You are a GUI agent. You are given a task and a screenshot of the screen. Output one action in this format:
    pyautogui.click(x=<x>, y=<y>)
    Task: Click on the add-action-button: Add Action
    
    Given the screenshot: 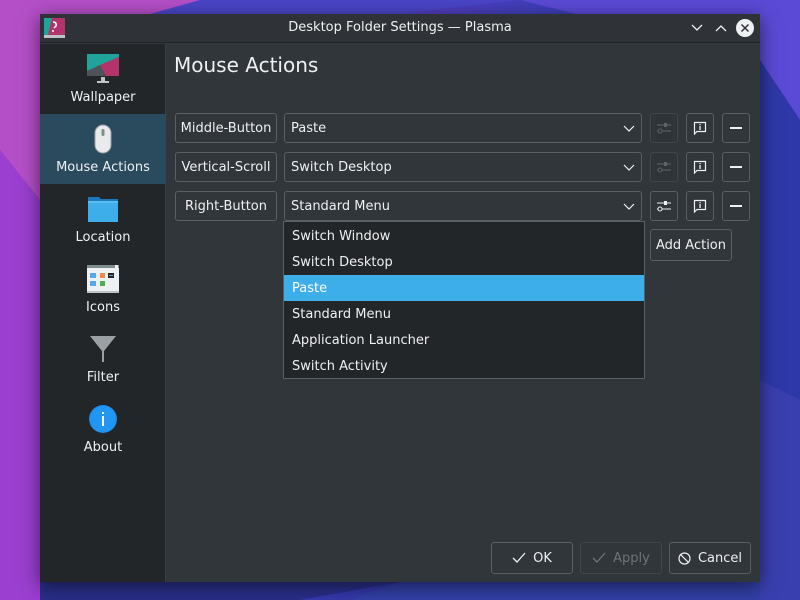 What is the action you would take?
    pyautogui.click(x=691, y=245)
    